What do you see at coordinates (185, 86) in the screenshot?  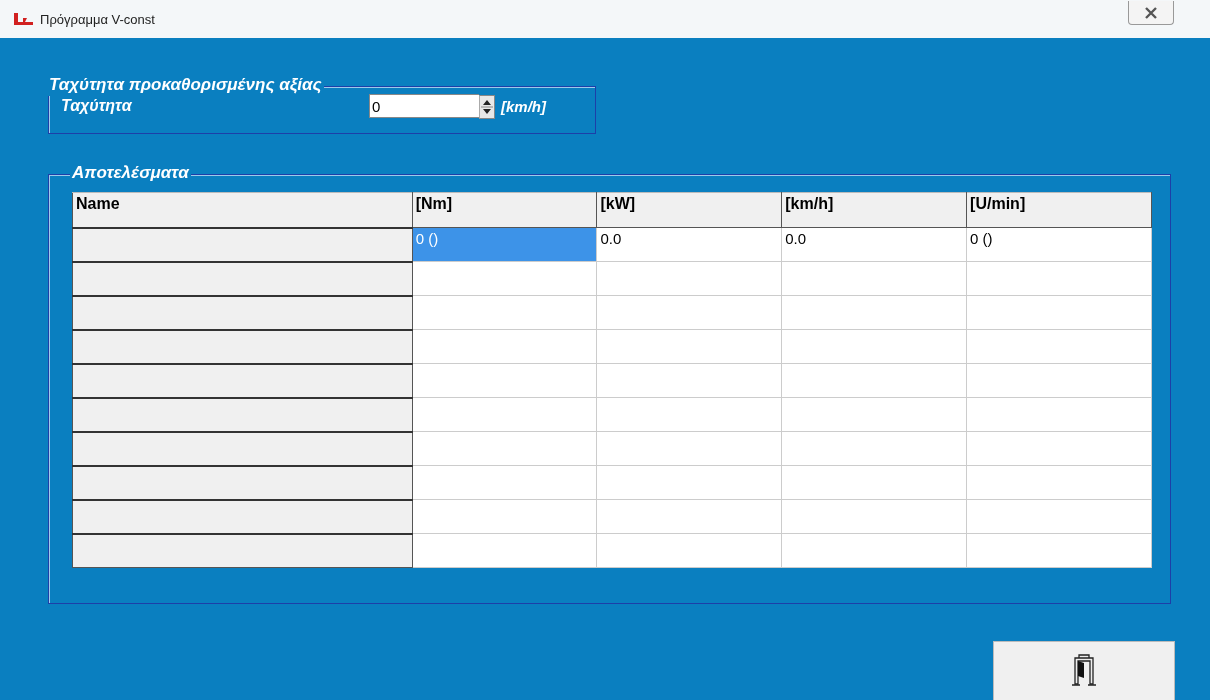 I see `group-title: Ταχύτητα προκαθορισμένης αξίας` at bounding box center [185, 86].